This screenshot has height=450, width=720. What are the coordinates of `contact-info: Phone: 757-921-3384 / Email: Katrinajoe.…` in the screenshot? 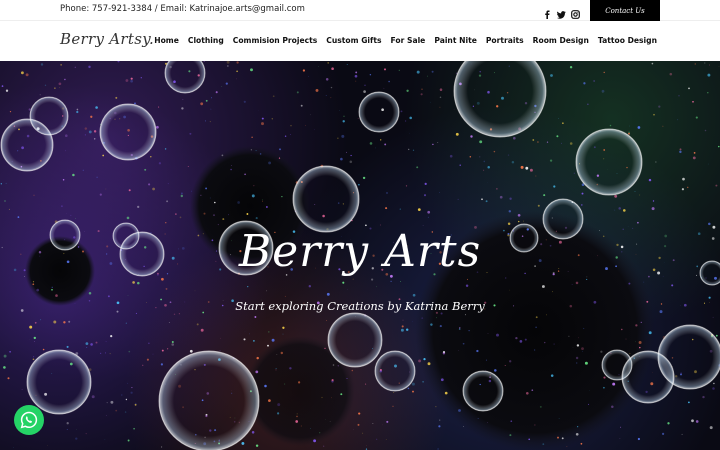 It's located at (182, 9).